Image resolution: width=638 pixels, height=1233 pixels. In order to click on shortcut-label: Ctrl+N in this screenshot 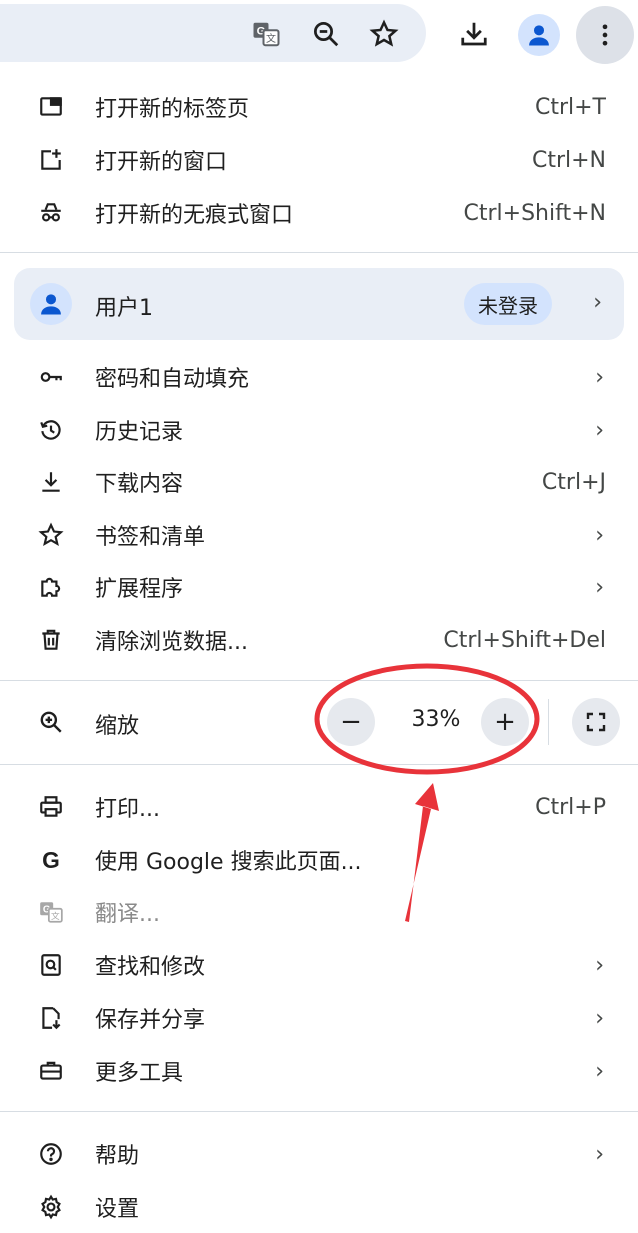, I will do `click(568, 160)`.